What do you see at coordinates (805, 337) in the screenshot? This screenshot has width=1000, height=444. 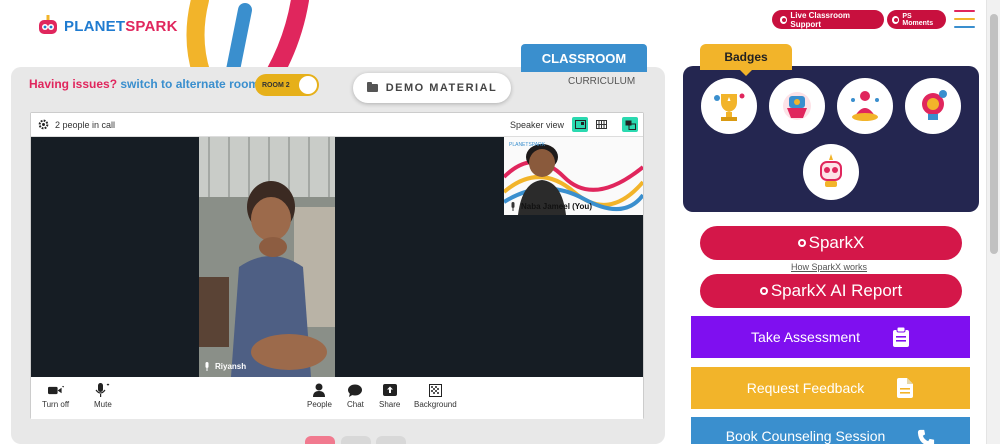 I see `take-assessment-label: Take Assessment` at bounding box center [805, 337].